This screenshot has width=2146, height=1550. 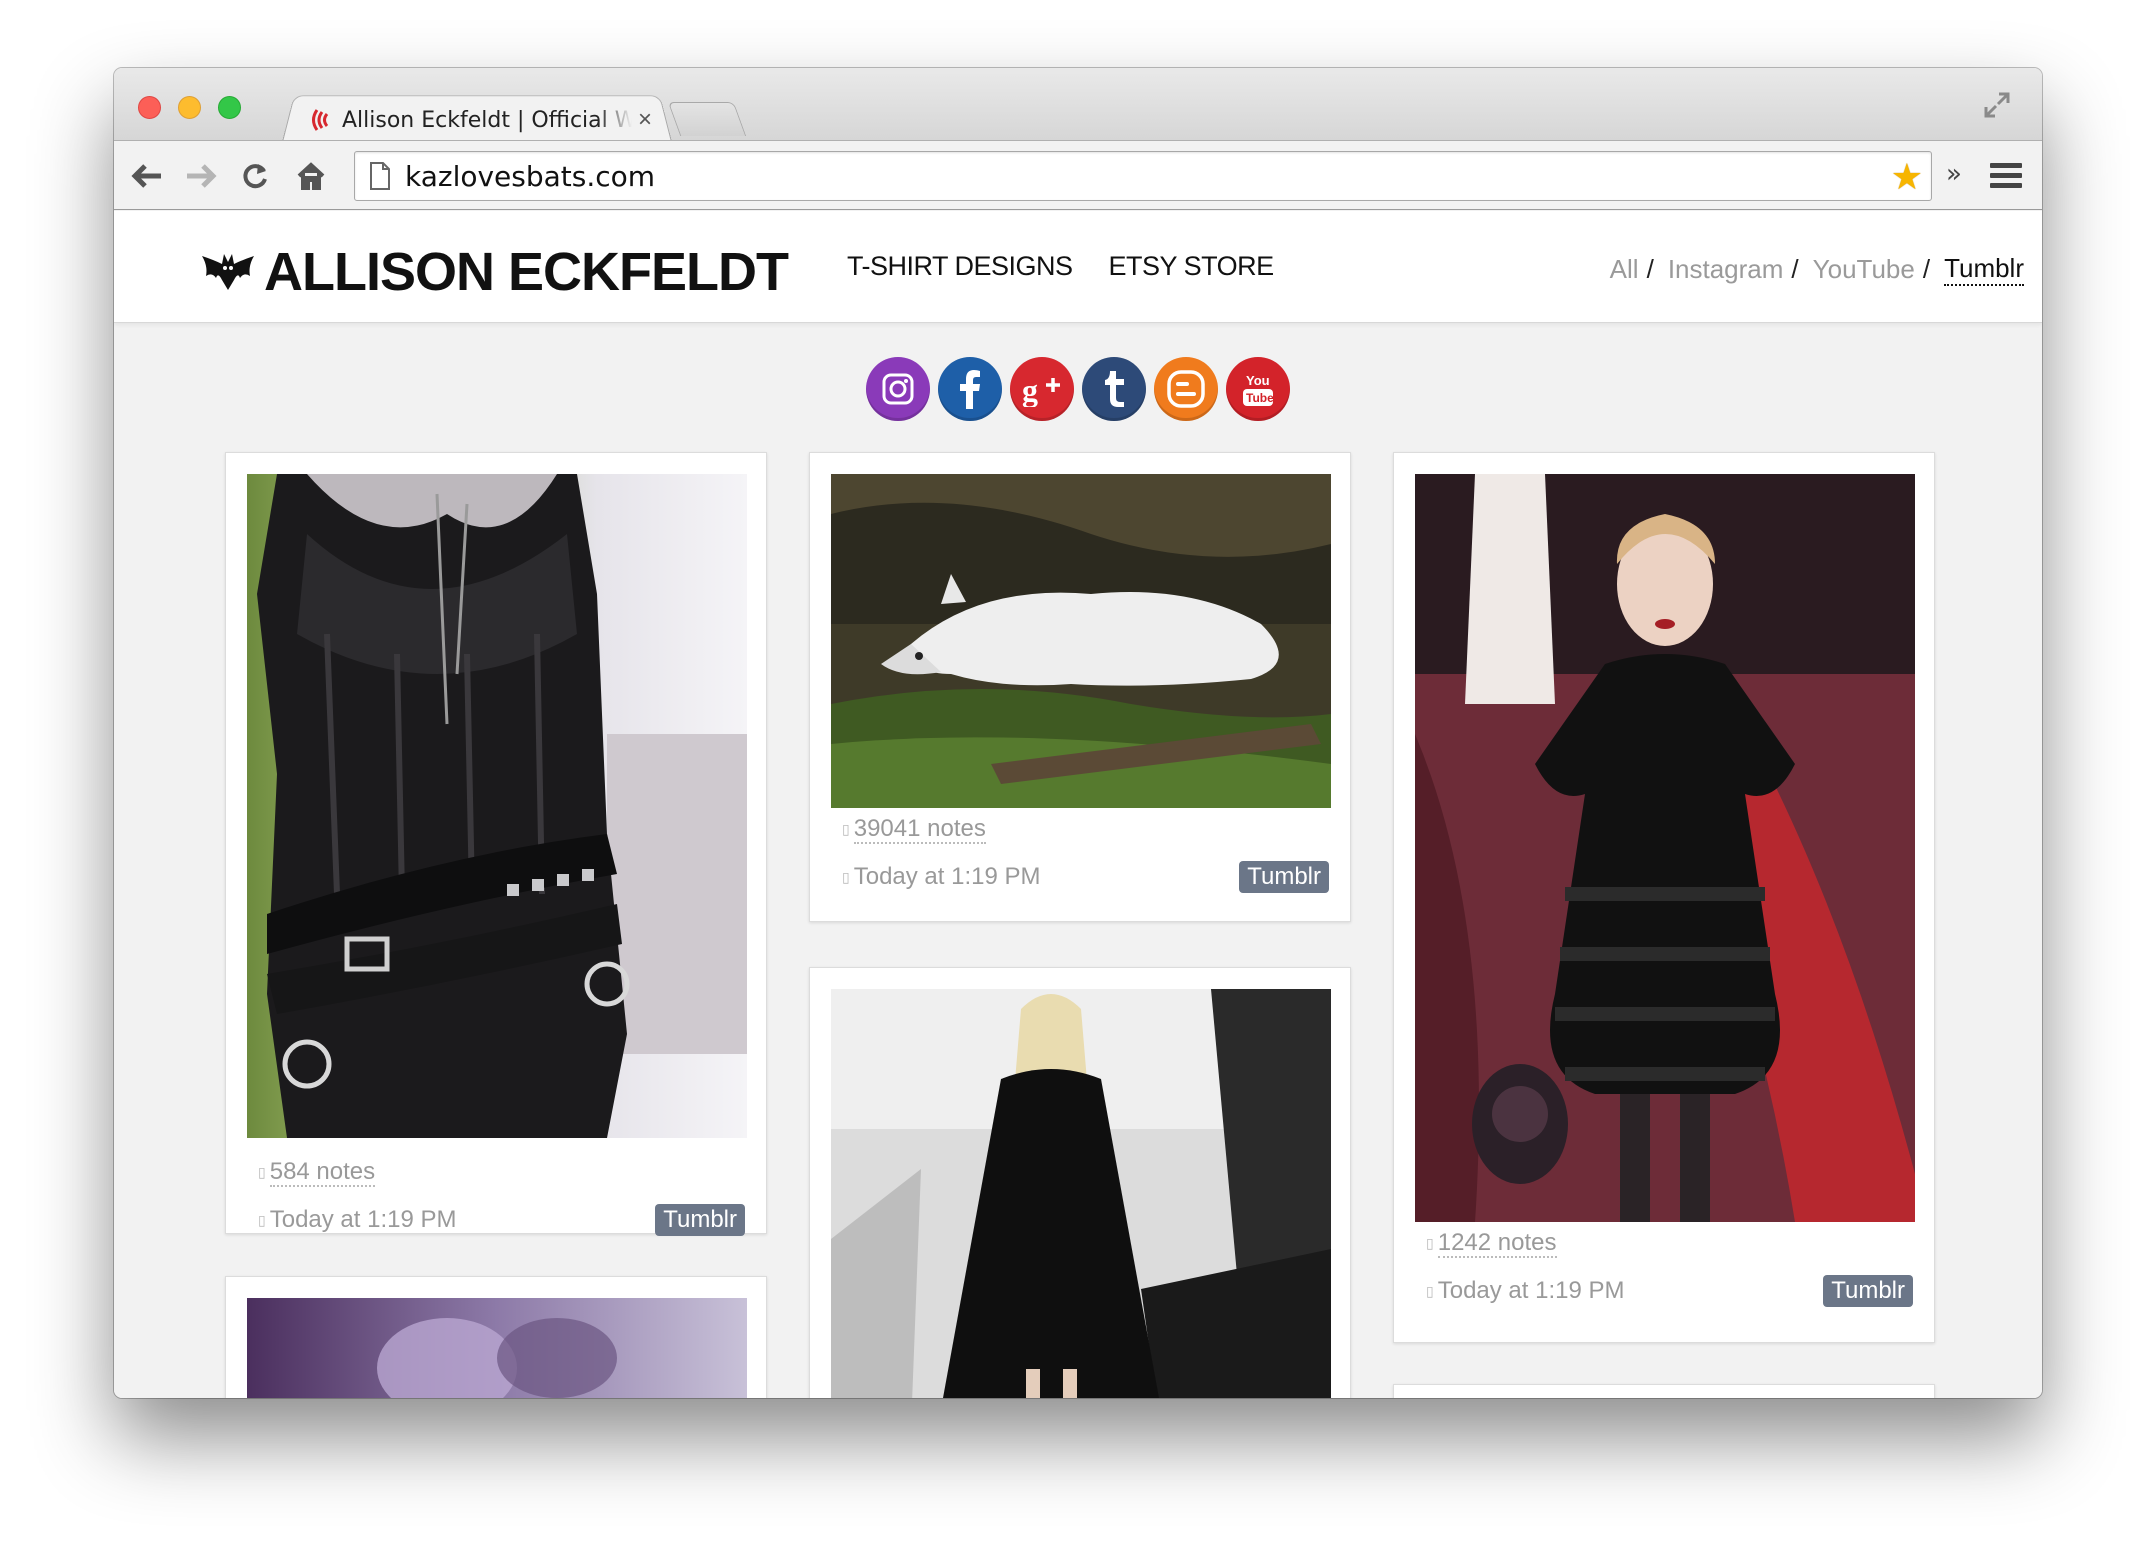 I want to click on site-title: ALLISON ECKFELDT, so click(x=526, y=272).